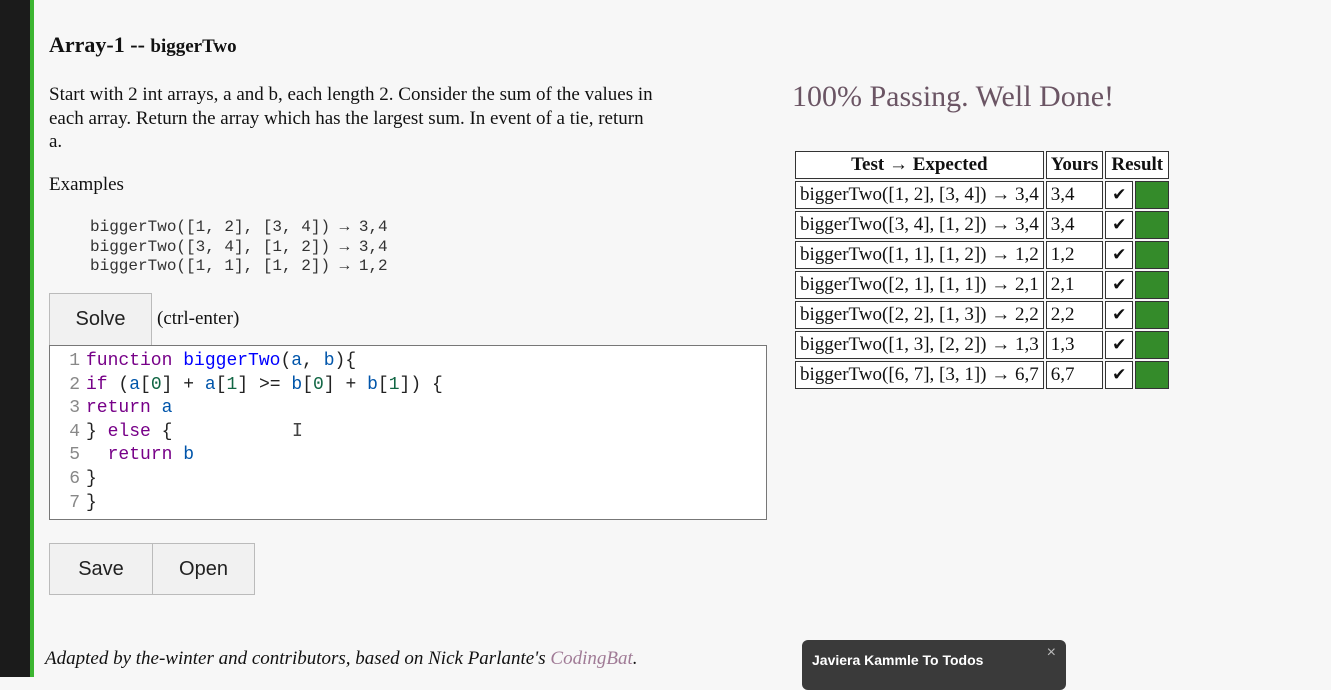 The image size is (1331, 690). Describe the element at coordinates (264, 456) in the screenshot. I see `code-line: return b` at that location.